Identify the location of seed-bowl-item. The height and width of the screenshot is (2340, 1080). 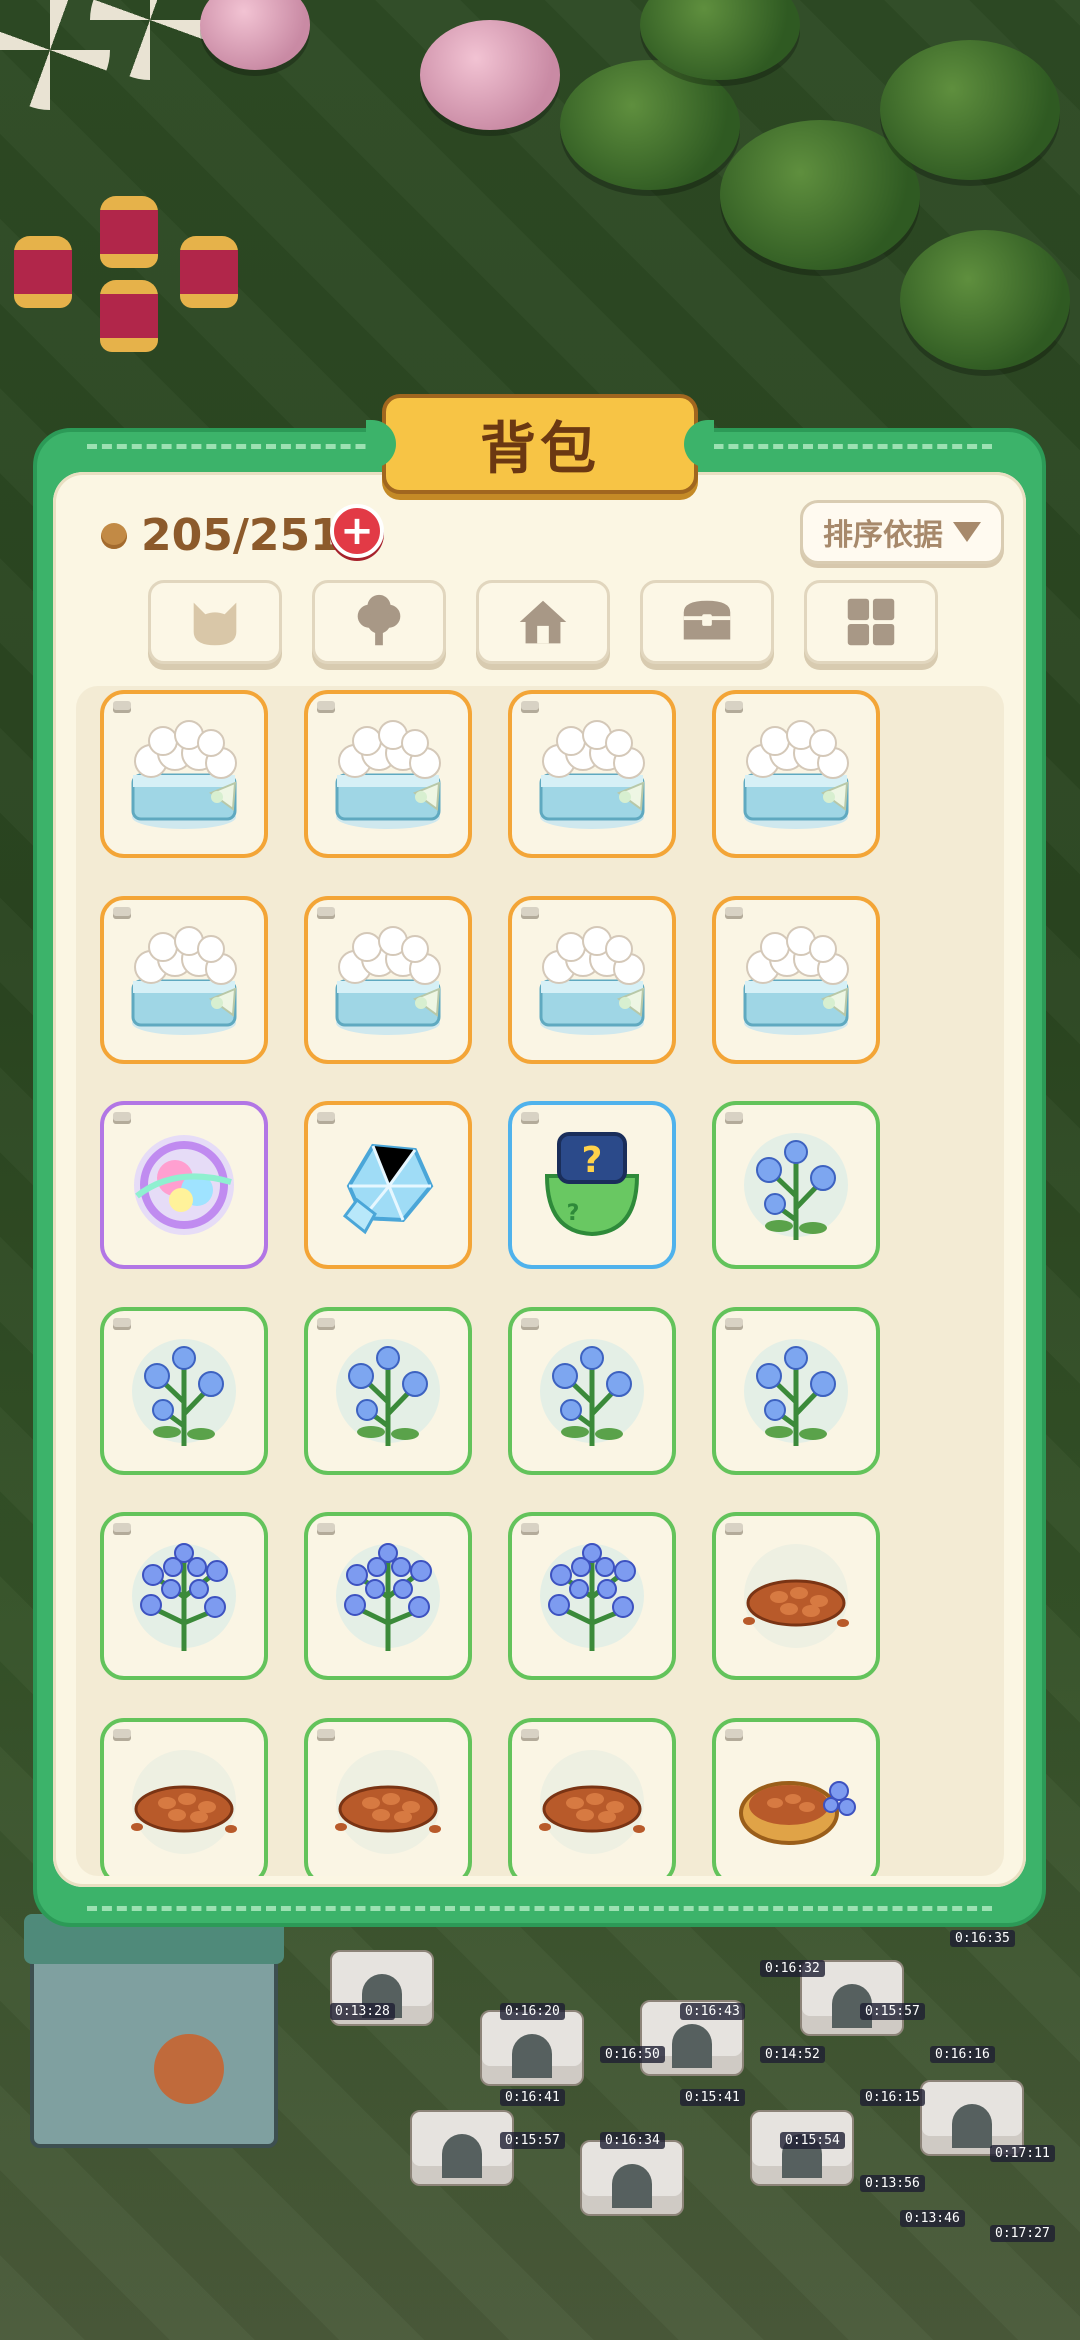
(796, 1796).